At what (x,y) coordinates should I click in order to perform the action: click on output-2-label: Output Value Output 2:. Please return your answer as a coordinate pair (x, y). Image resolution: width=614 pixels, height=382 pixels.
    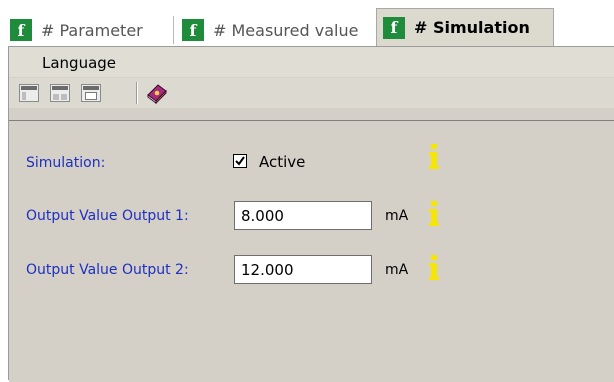
    Looking at the image, I should click on (107, 270).